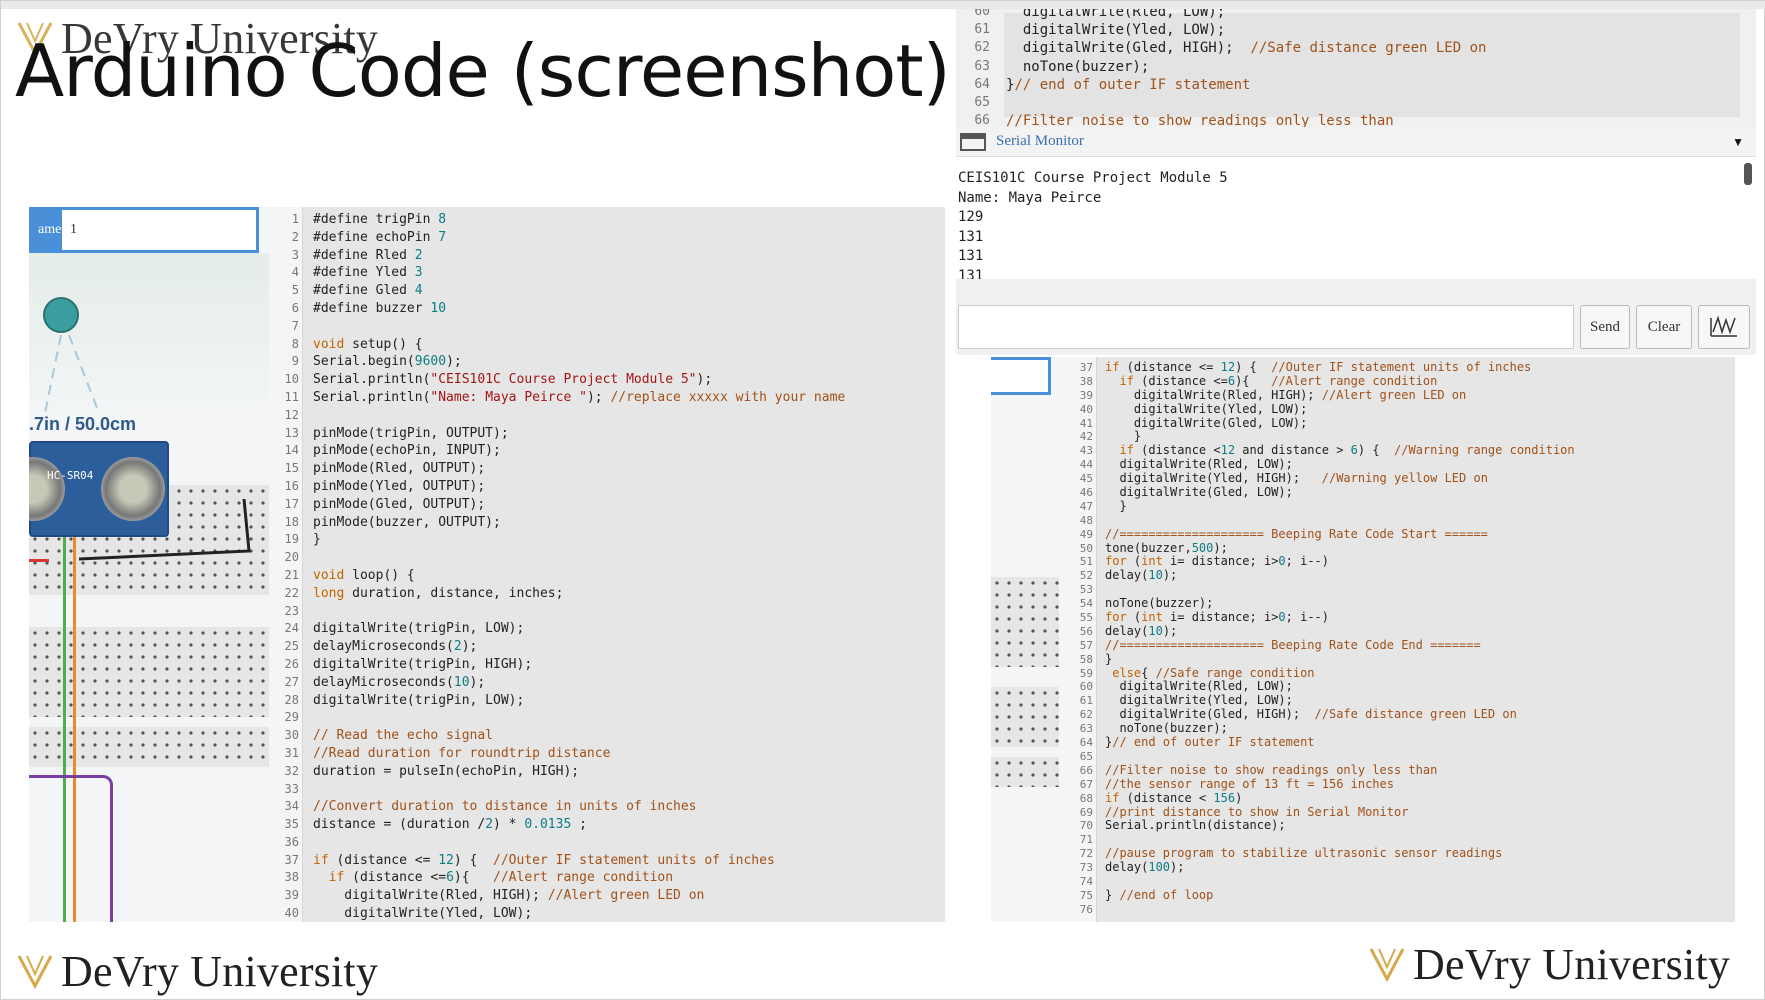  What do you see at coordinates (291, 735) in the screenshot?
I see `line-number: 30` at bounding box center [291, 735].